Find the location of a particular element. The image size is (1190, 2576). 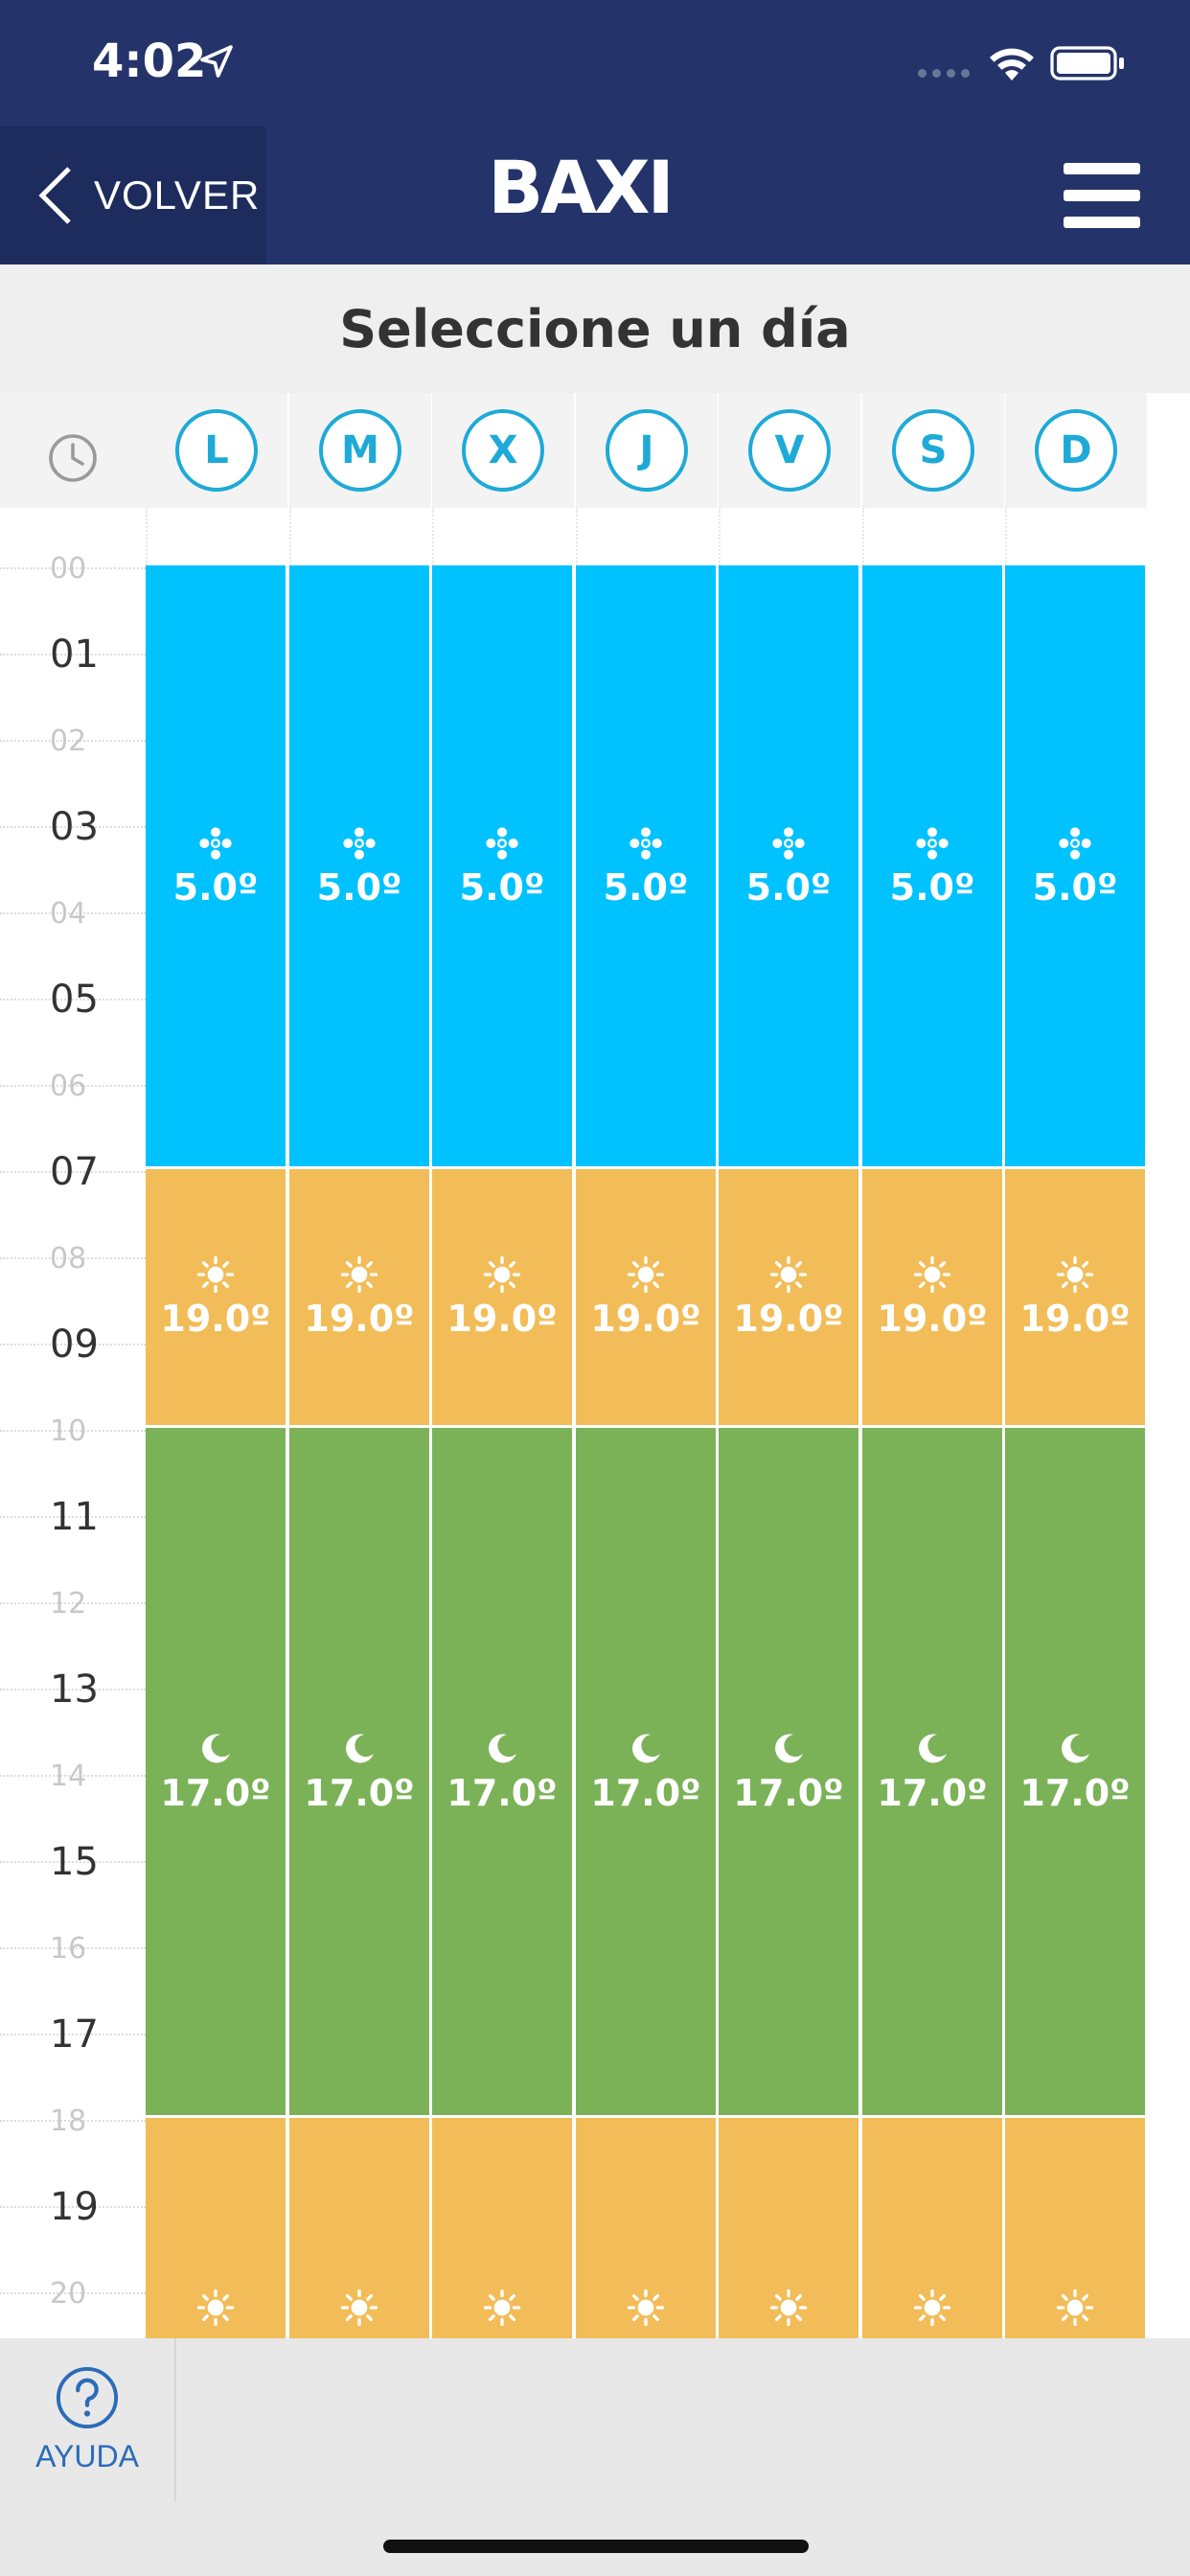

day-cell: D is located at coordinates (1076, 450).